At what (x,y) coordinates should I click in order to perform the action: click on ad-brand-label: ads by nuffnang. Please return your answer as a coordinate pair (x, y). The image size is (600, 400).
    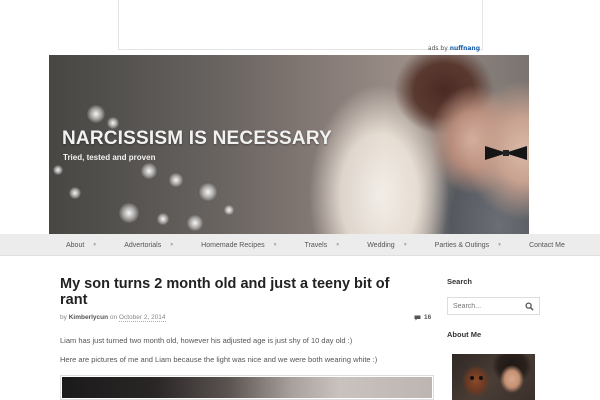
    Looking at the image, I should click on (454, 48).